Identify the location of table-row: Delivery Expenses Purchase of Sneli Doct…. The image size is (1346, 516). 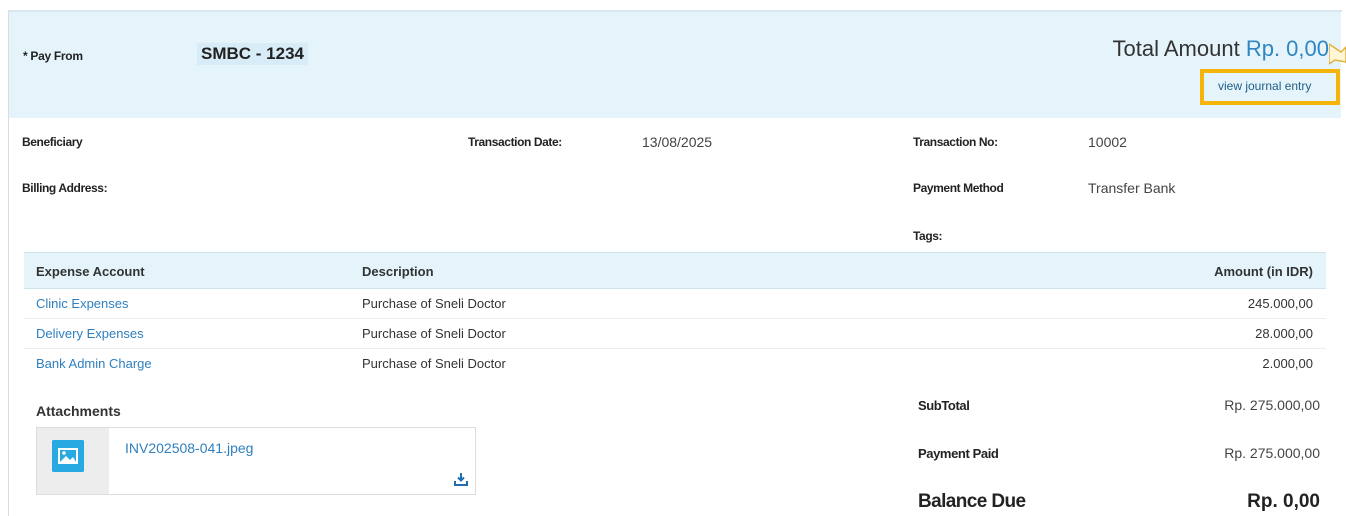
(675, 334).